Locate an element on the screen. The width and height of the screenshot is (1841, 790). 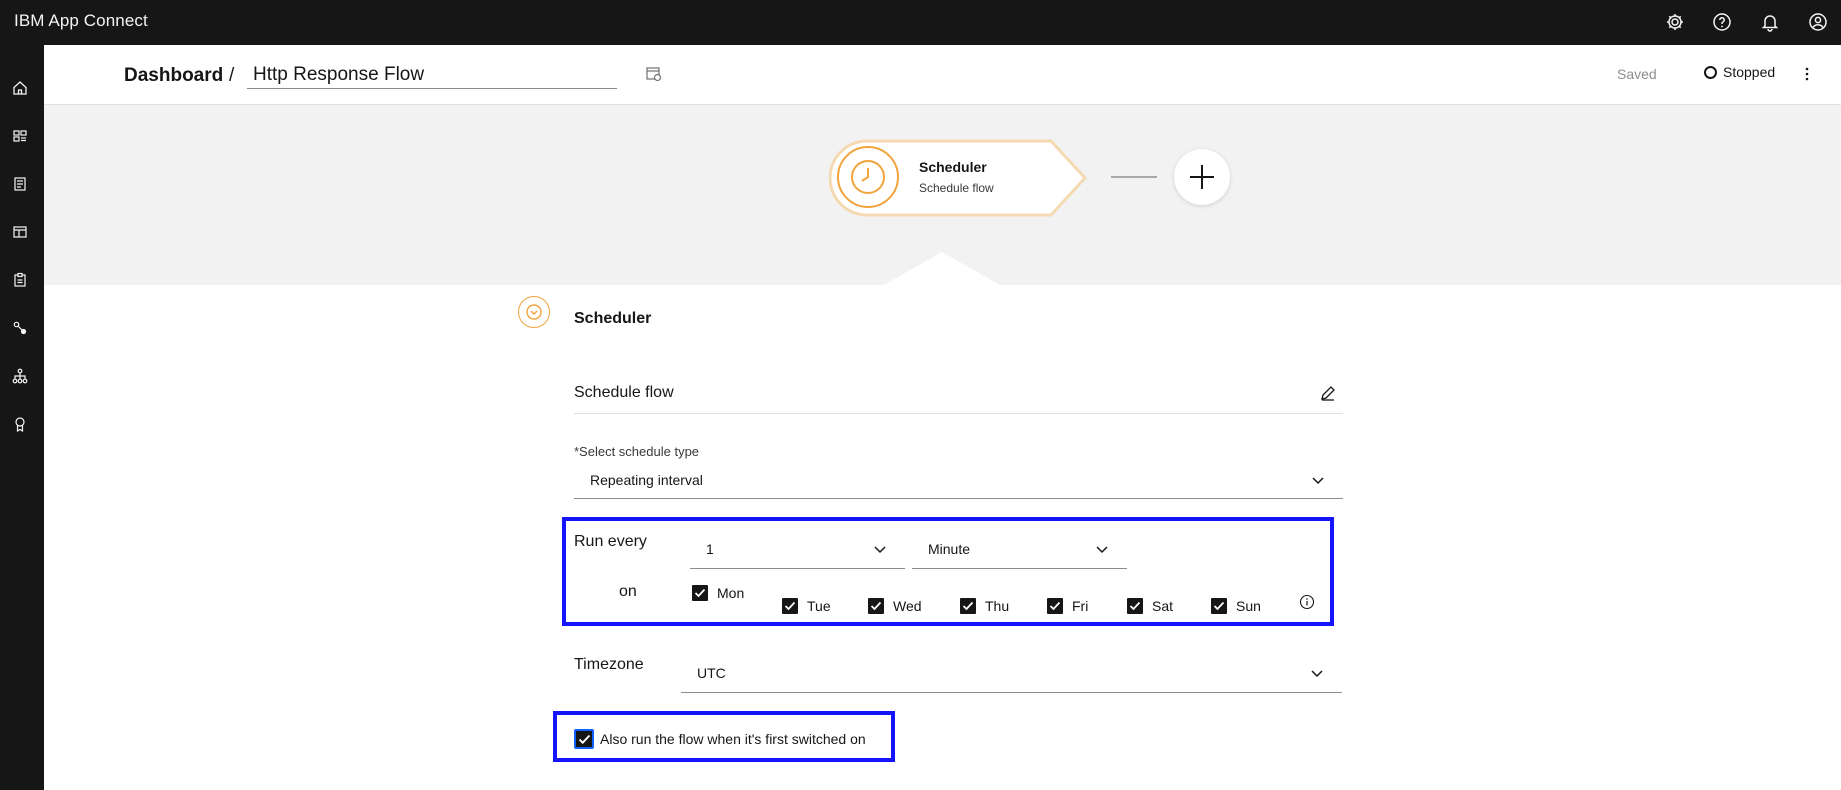
app-brand: IBM App Connect is located at coordinates (81, 21).